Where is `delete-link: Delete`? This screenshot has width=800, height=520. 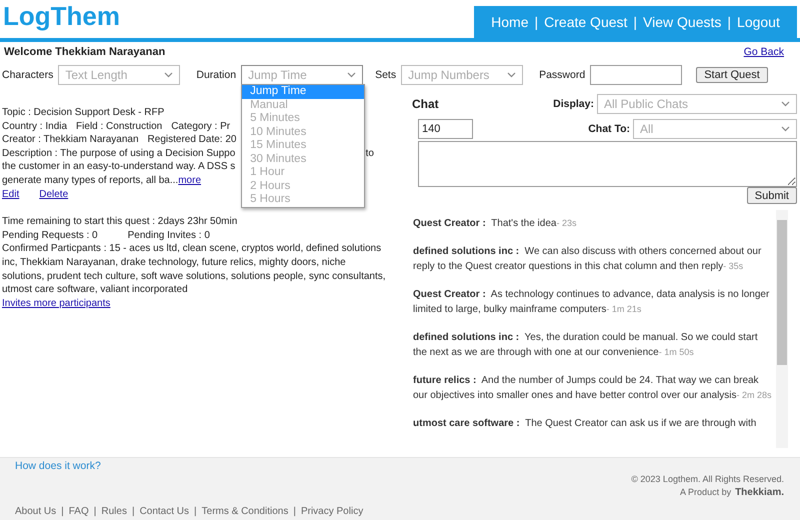 delete-link: Delete is located at coordinates (53, 195).